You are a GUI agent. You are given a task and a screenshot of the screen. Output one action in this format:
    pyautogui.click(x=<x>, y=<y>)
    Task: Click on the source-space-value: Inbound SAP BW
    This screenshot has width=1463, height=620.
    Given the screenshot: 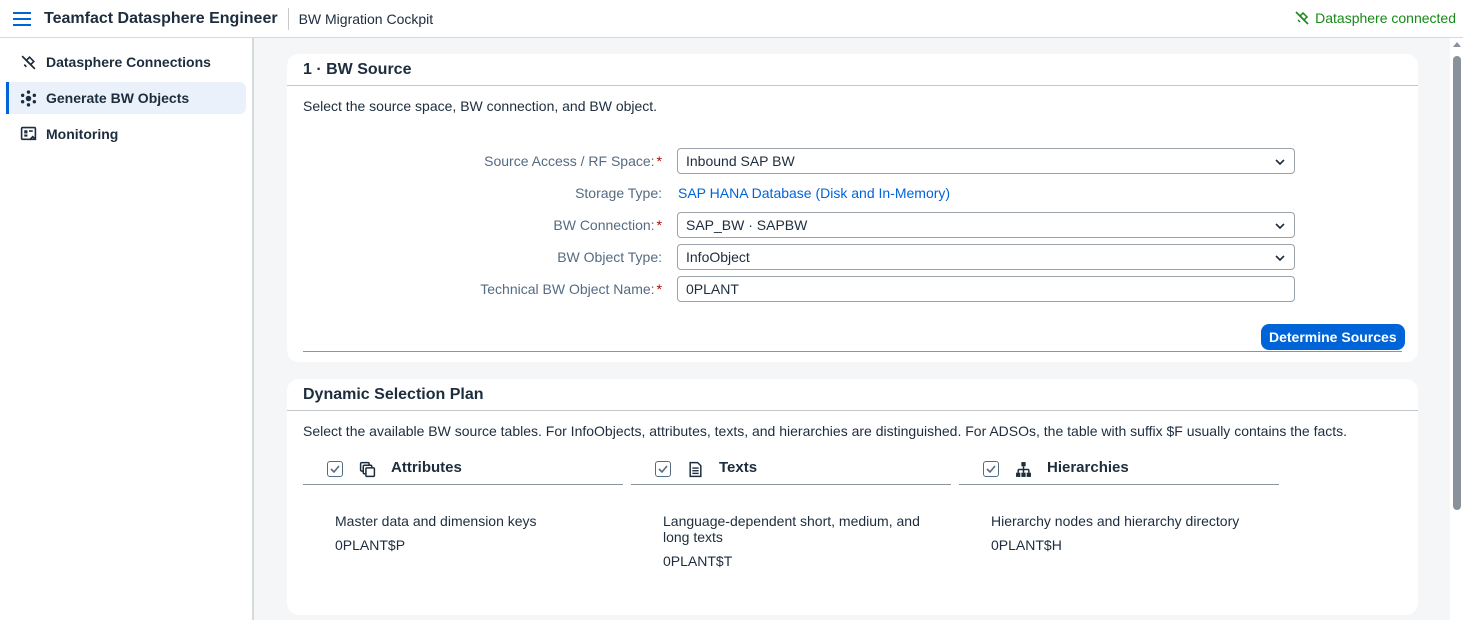 What is the action you would take?
    pyautogui.click(x=740, y=161)
    